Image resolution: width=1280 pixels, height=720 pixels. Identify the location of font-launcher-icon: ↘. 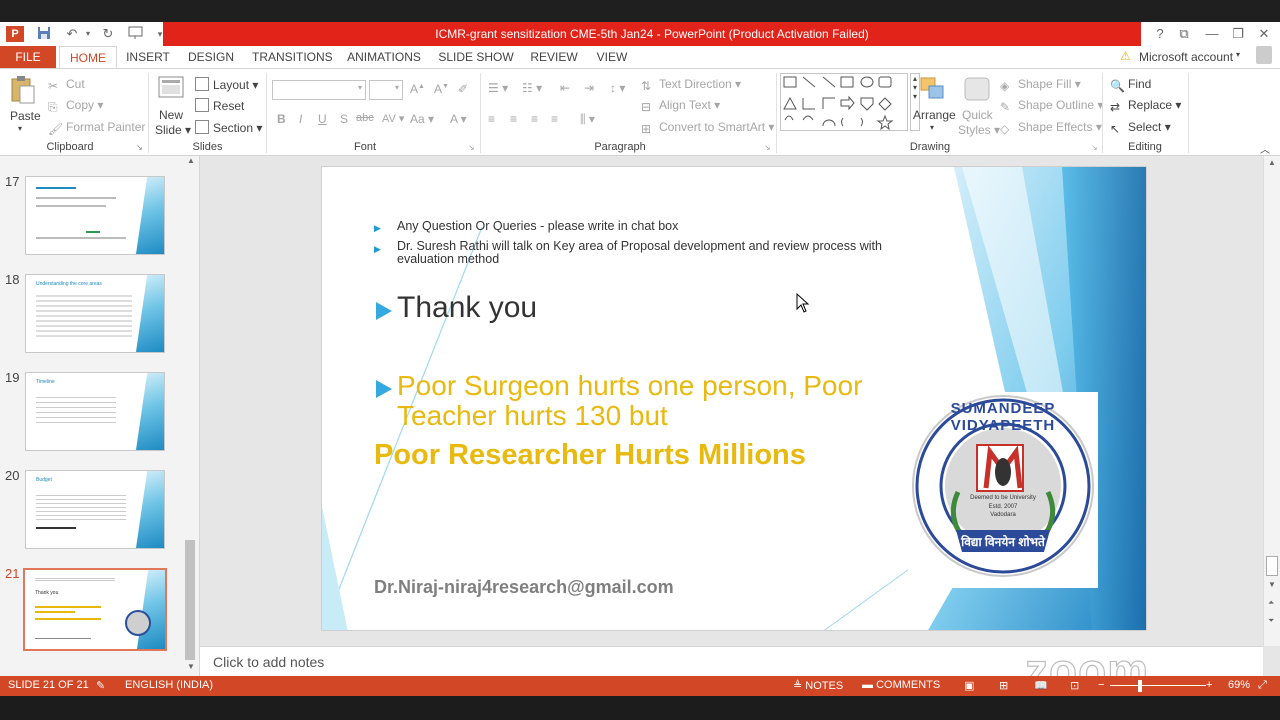
(471, 147).